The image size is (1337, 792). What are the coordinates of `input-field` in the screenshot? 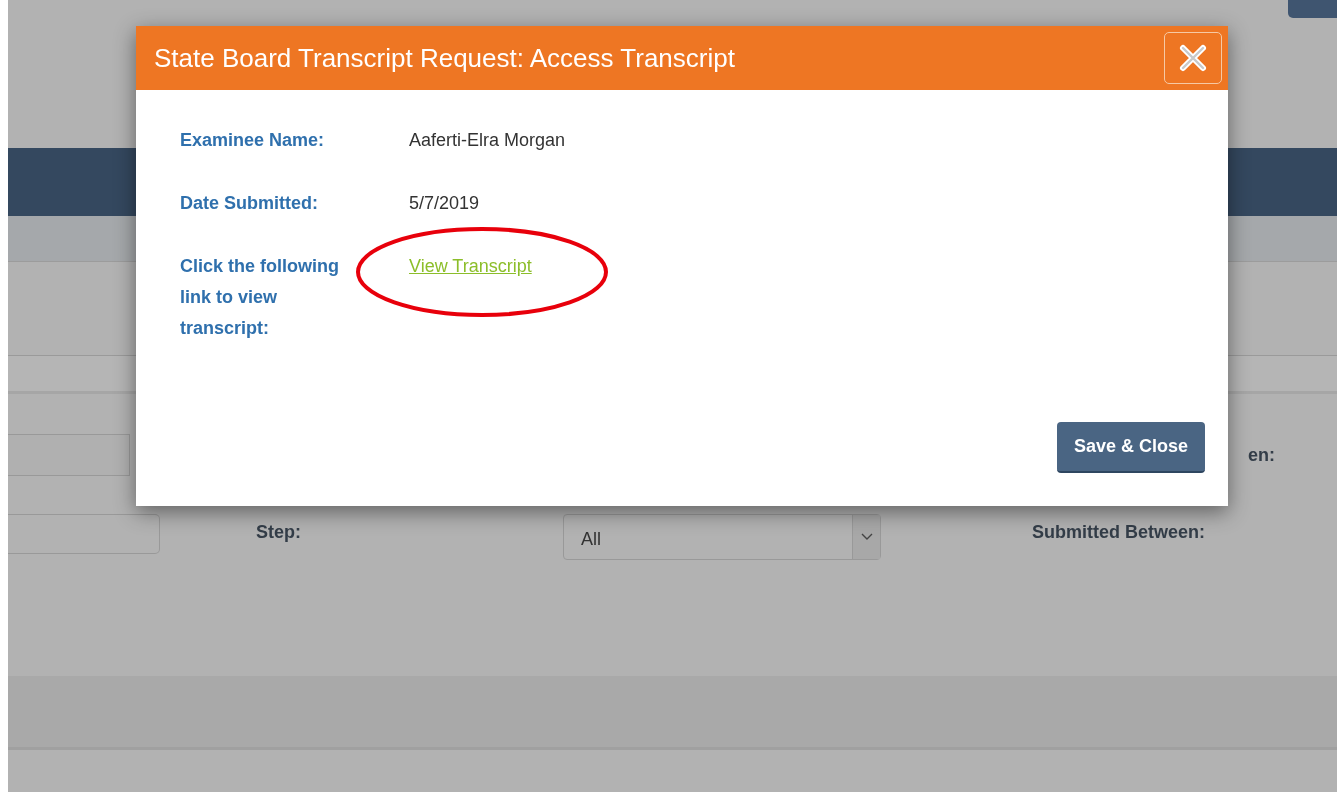 It's located at (84, 534).